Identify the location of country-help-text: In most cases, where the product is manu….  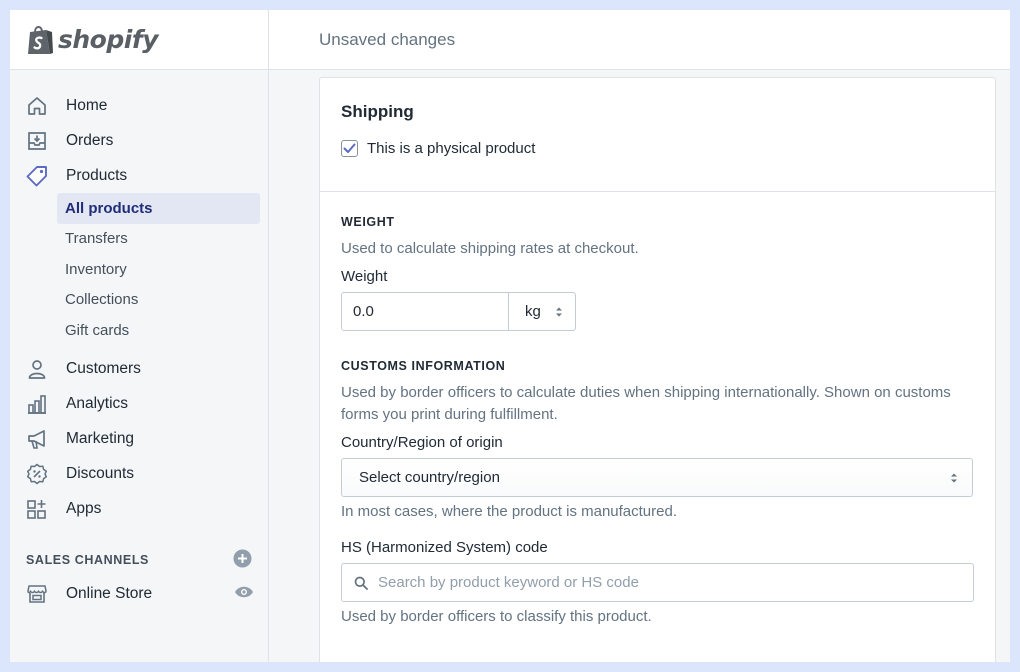
(509, 511).